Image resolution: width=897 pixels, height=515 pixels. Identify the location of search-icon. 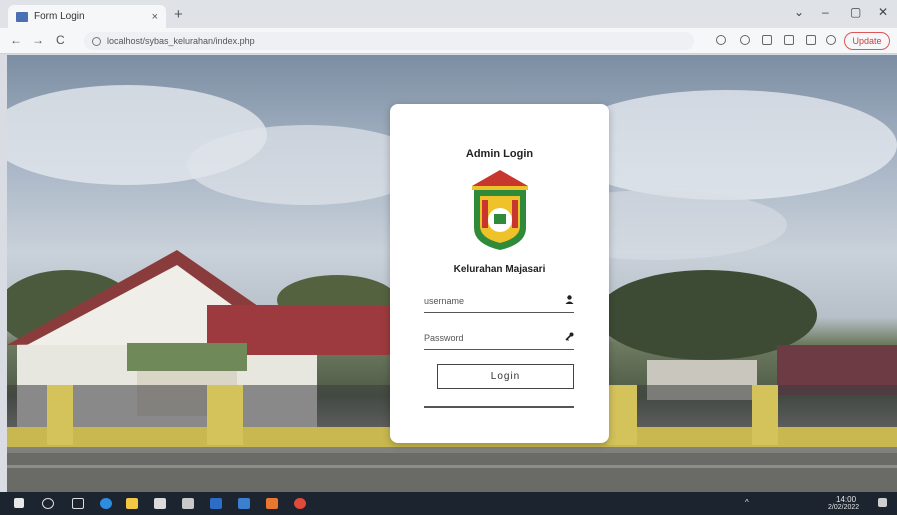
(48, 503).